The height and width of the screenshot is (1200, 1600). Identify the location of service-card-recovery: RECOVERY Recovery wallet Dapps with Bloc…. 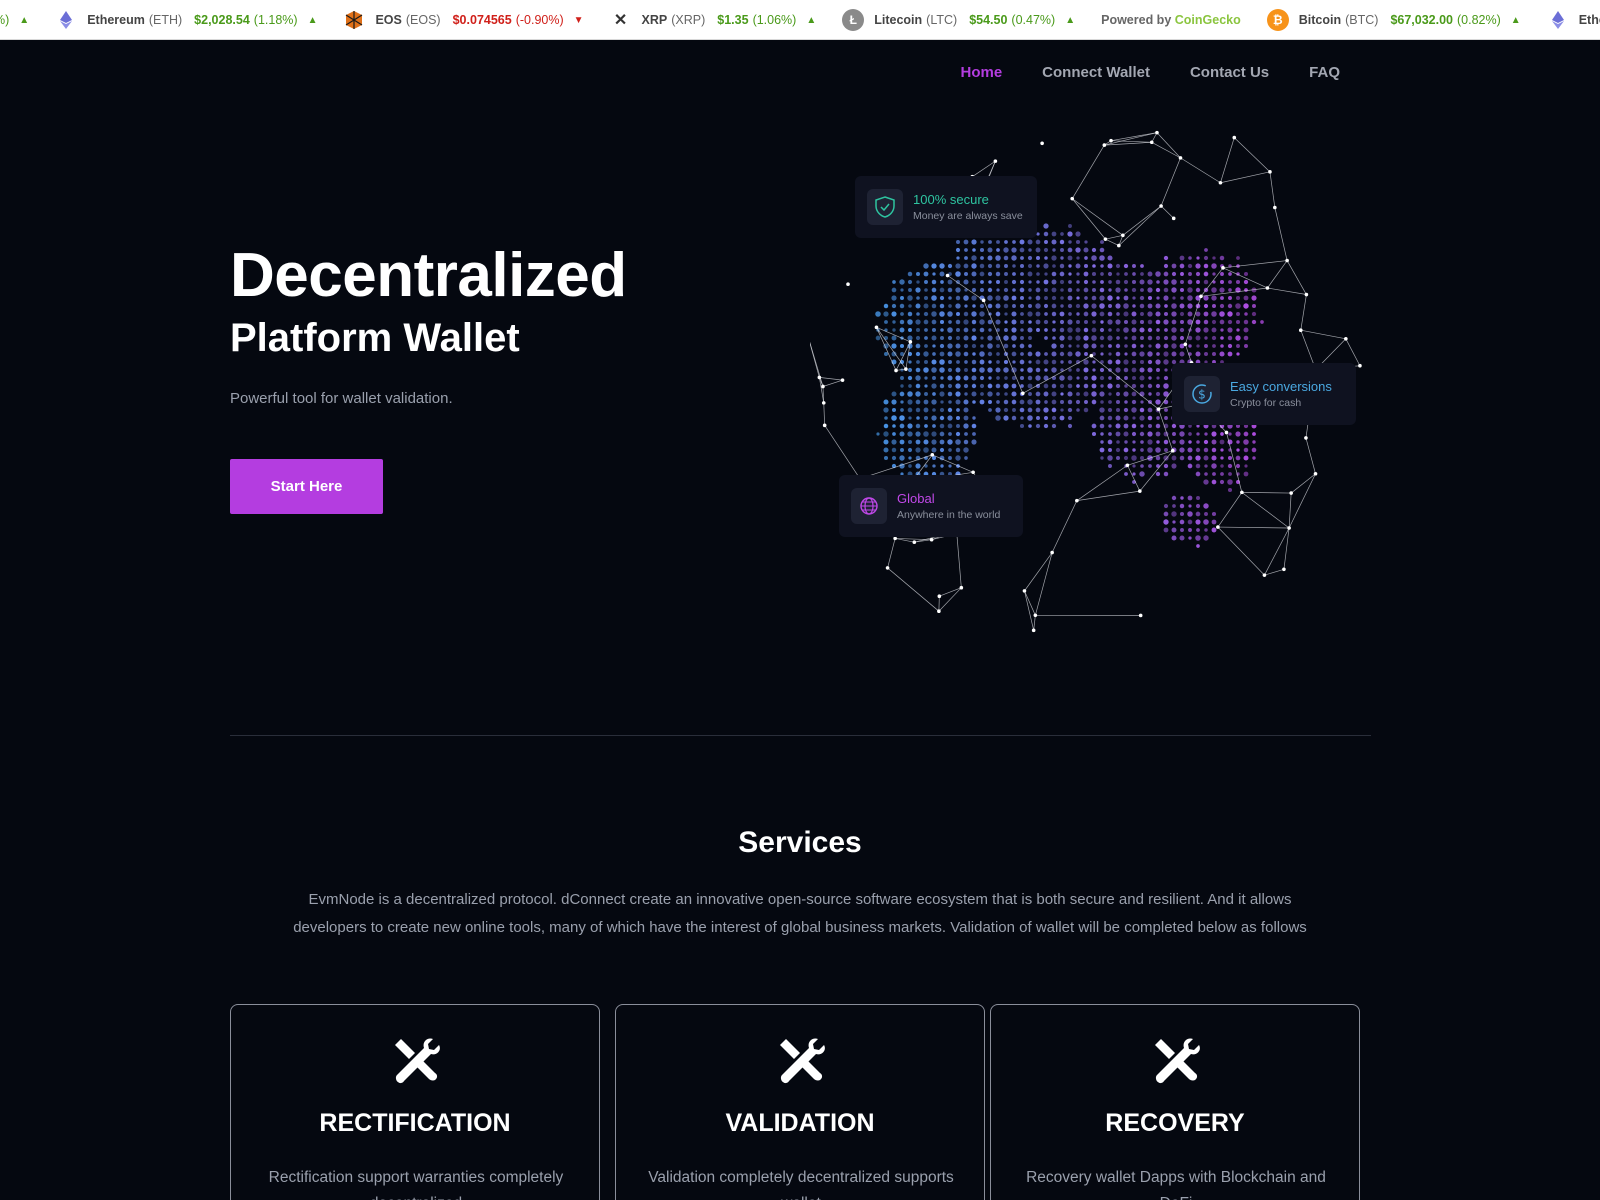
(1175, 1102).